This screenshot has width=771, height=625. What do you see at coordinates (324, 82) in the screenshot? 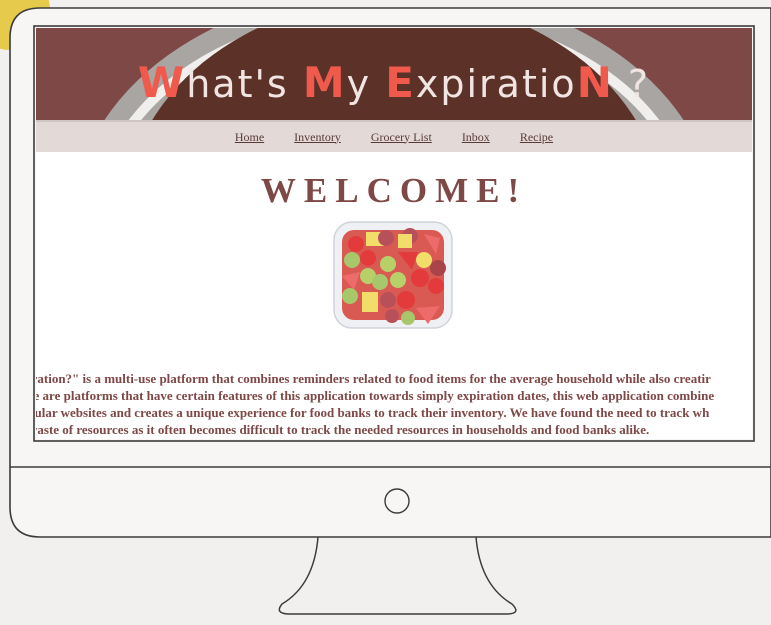
I see `title-capital-letter: M` at bounding box center [324, 82].